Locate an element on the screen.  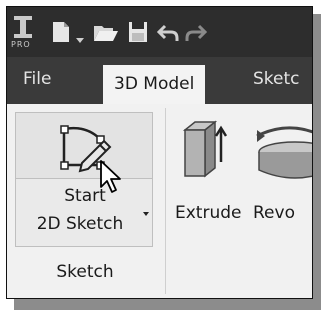
mouse-pointer-icon is located at coordinates (112, 179).